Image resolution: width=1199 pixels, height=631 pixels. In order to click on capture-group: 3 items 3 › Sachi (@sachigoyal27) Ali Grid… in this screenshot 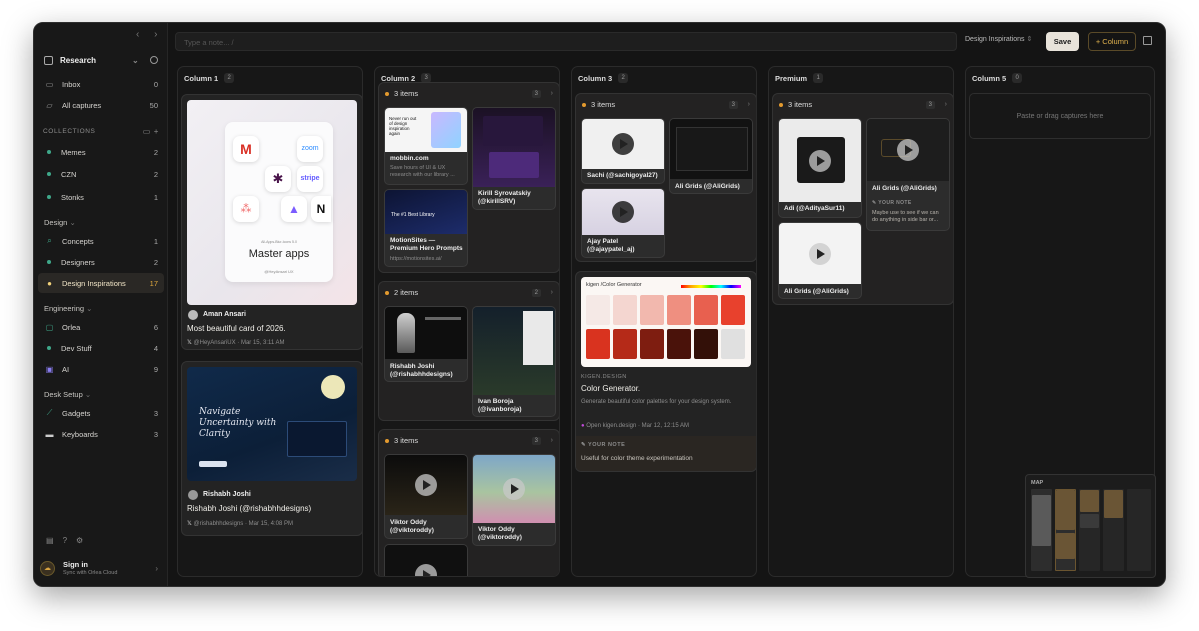, I will do `click(665, 177)`.